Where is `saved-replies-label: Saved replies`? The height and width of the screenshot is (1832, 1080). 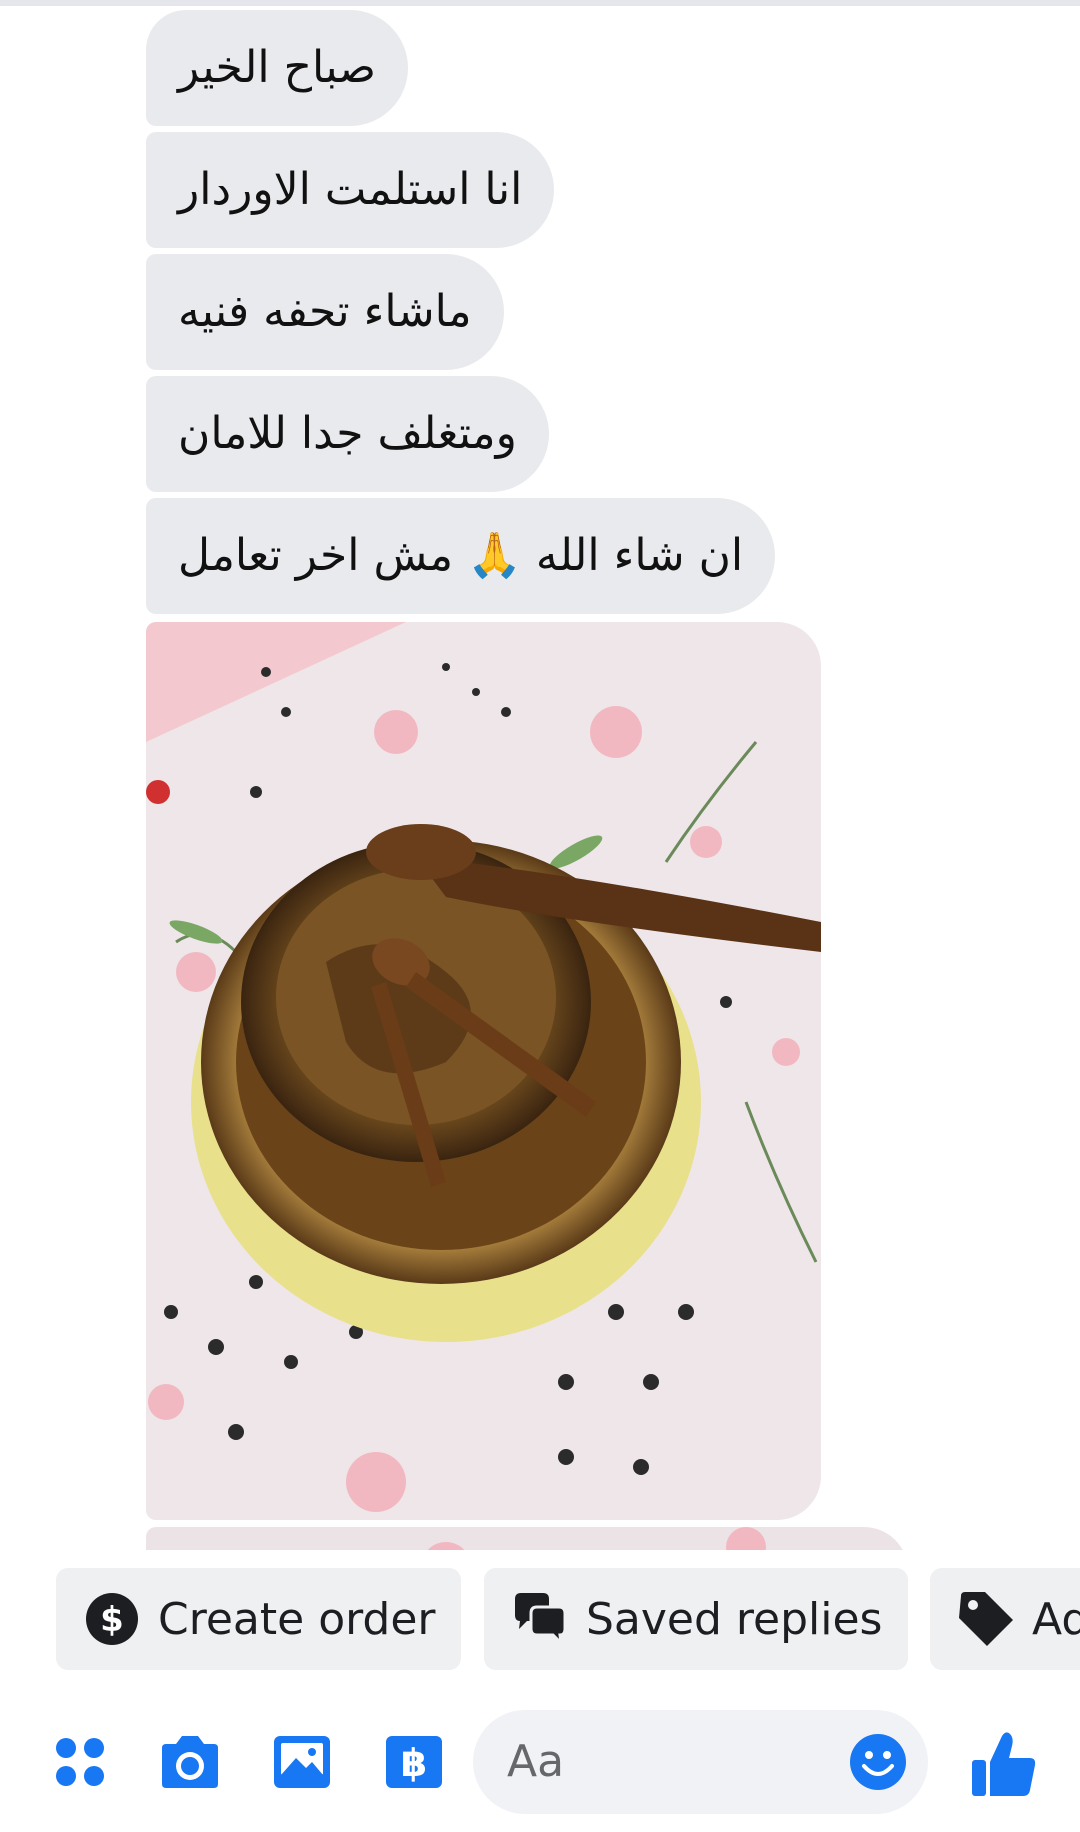 saved-replies-label: Saved replies is located at coordinates (734, 1619).